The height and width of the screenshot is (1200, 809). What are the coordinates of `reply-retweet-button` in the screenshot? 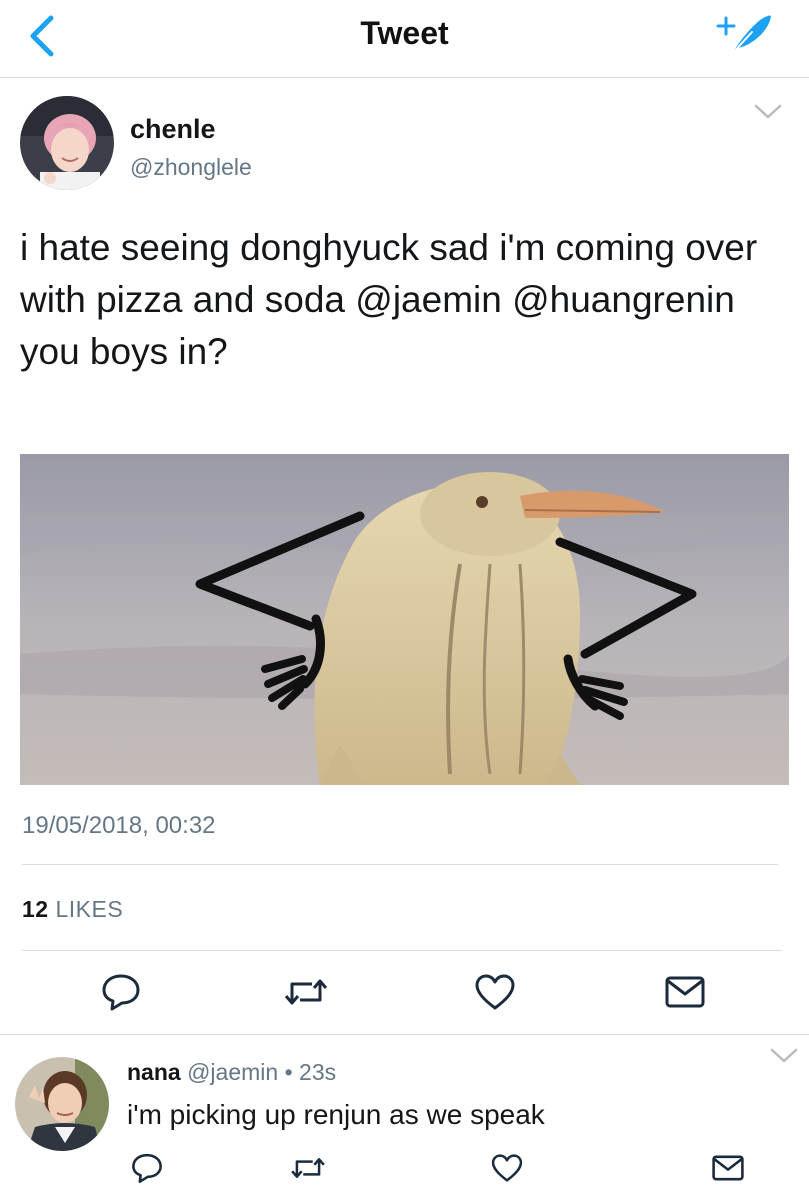 It's located at (308, 1168).